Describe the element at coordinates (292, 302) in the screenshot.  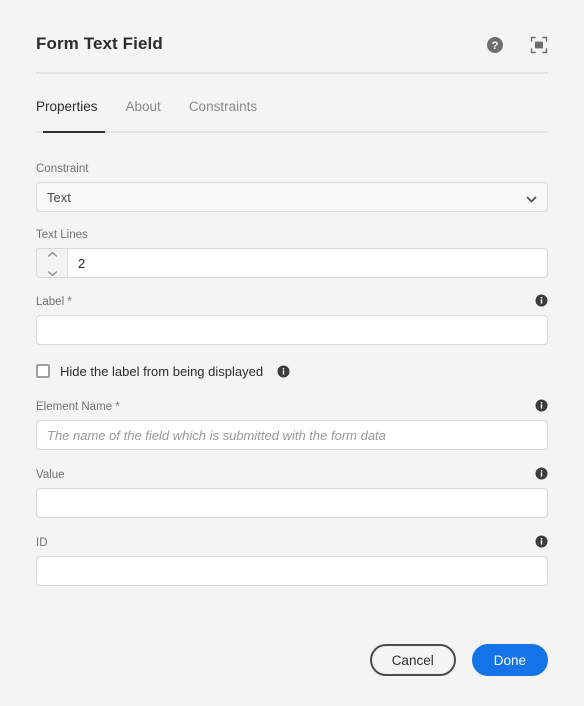
I see `label-label-row: Label *` at that location.